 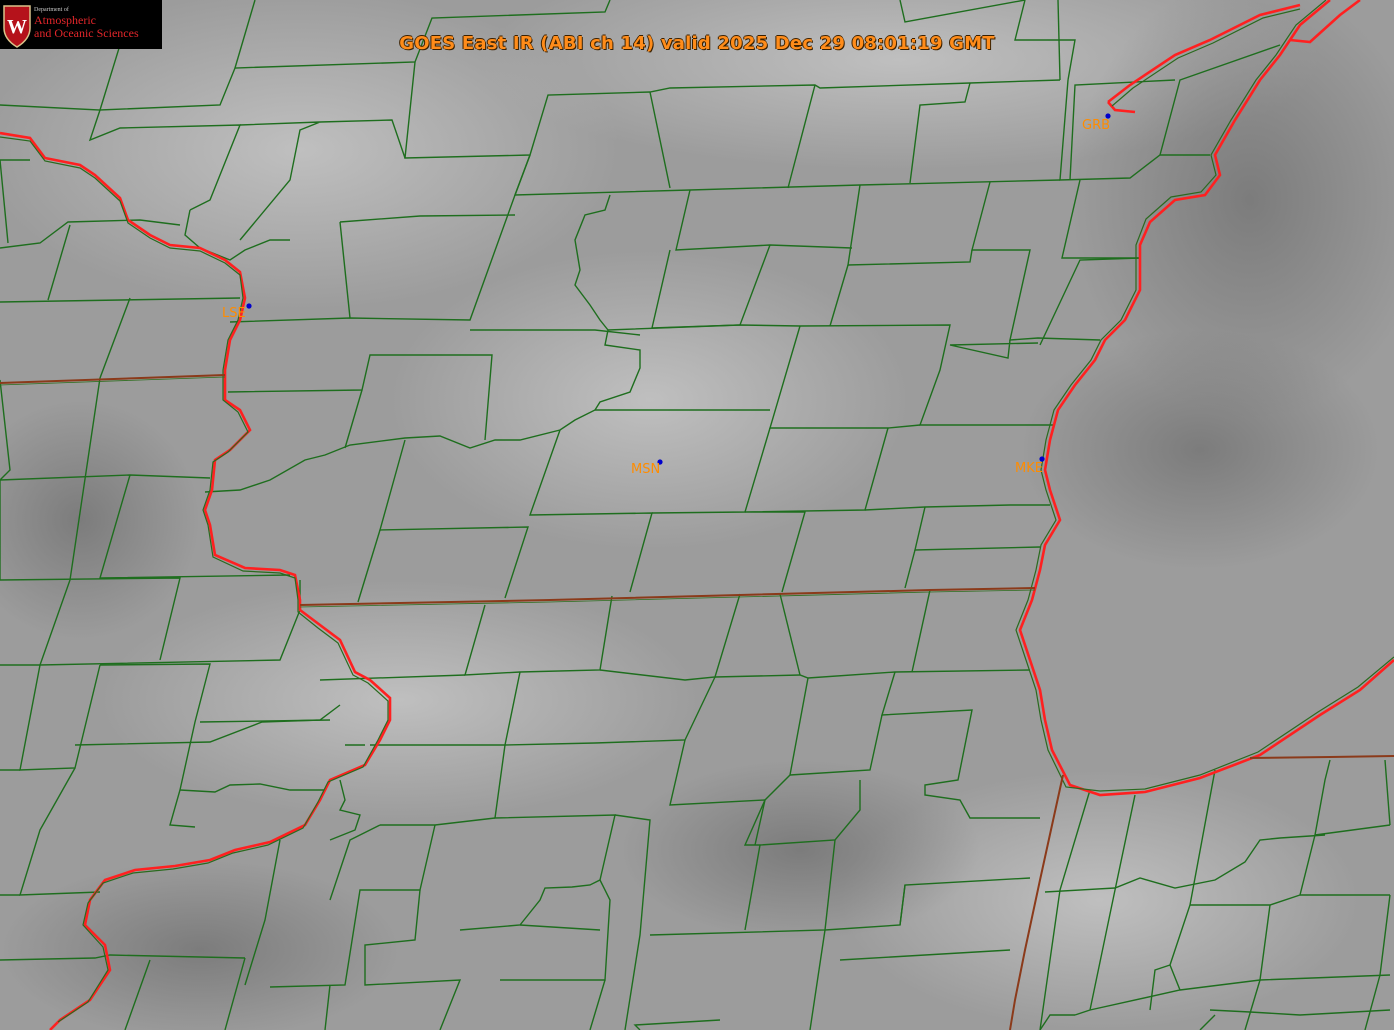 I want to click on logo-line-2: and Oceanic Sciences, so click(x=86, y=33).